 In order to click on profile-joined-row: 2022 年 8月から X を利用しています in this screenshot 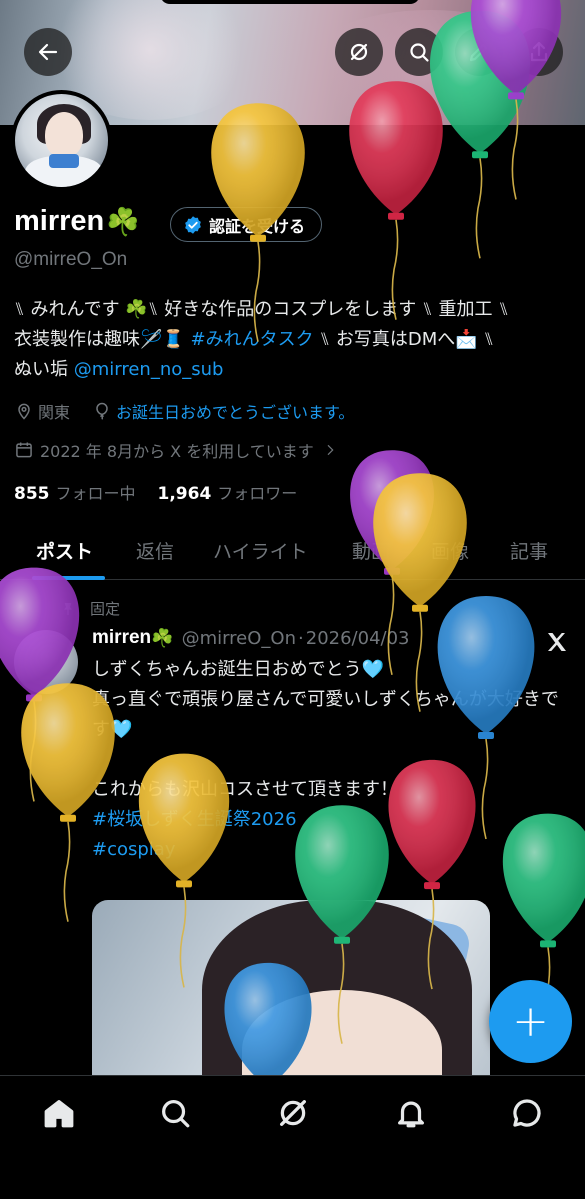, I will do `click(179, 450)`.